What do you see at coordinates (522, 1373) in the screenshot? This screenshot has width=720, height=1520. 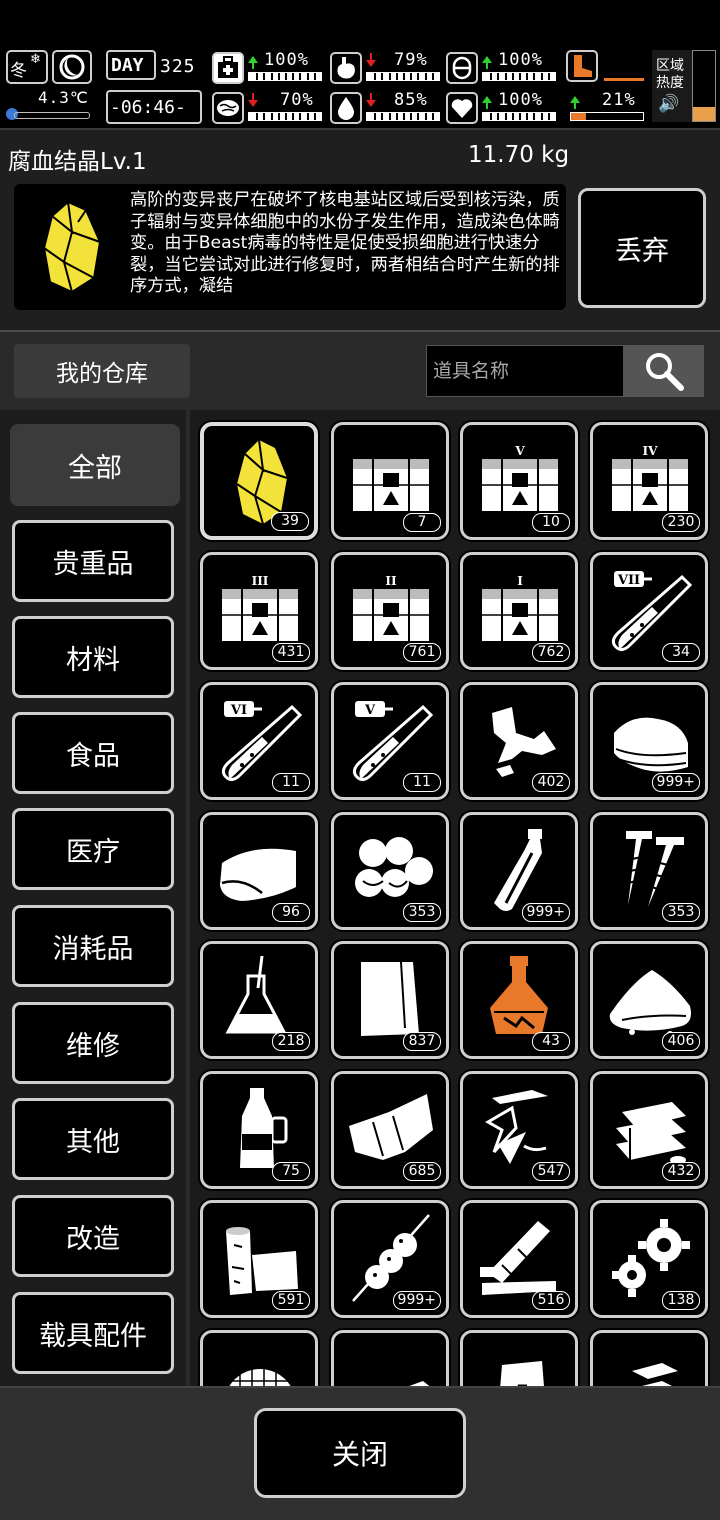 I see `sack-icon: F` at bounding box center [522, 1373].